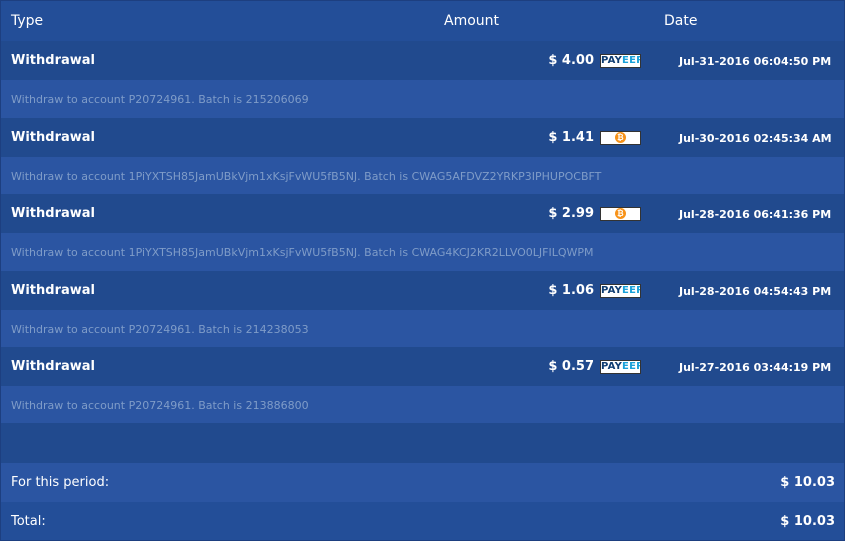 Image resolution: width=845 pixels, height=541 pixels. What do you see at coordinates (755, 291) in the screenshot?
I see `transaction-date: Jul-28-2016 04:54:43 PM` at bounding box center [755, 291].